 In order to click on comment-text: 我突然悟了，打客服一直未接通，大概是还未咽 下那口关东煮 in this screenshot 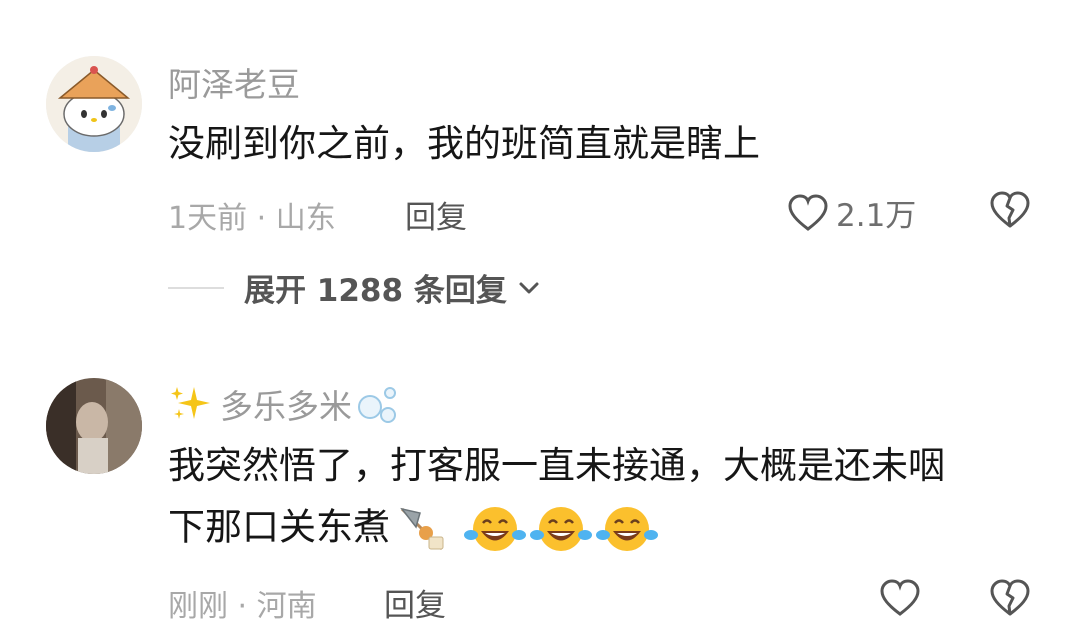, I will do `click(556, 497)`.